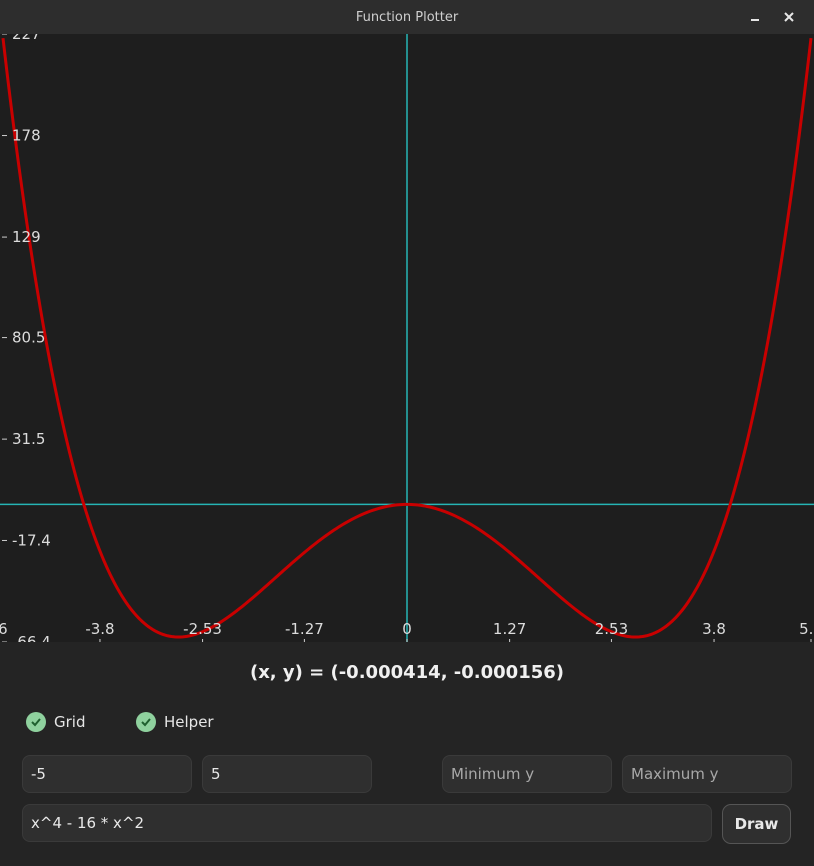 This screenshot has width=814, height=866. Describe the element at coordinates (407, 672) in the screenshot. I see `coordinates-readout: (x, y) = (-0.000414, -0.000156)` at that location.